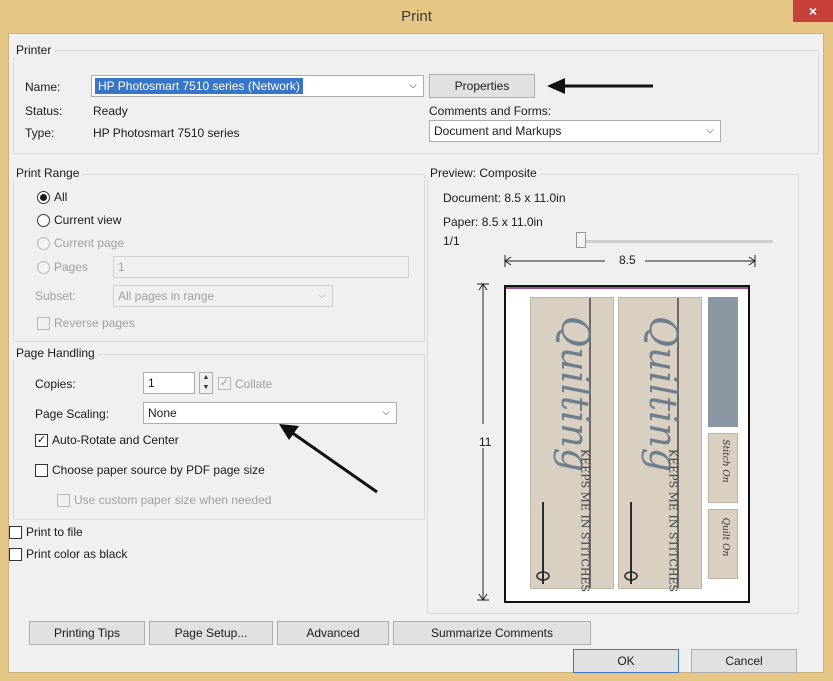 The image size is (833, 681). Describe the element at coordinates (115, 440) in the screenshot. I see `auto-rotate-label: Auto-Rotate and Center` at that location.